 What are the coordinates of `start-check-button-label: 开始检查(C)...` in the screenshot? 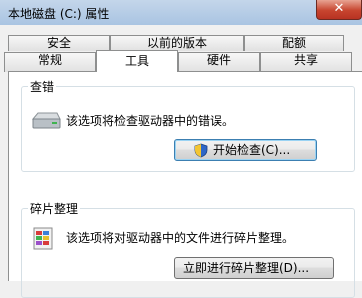 It's located at (252, 150).